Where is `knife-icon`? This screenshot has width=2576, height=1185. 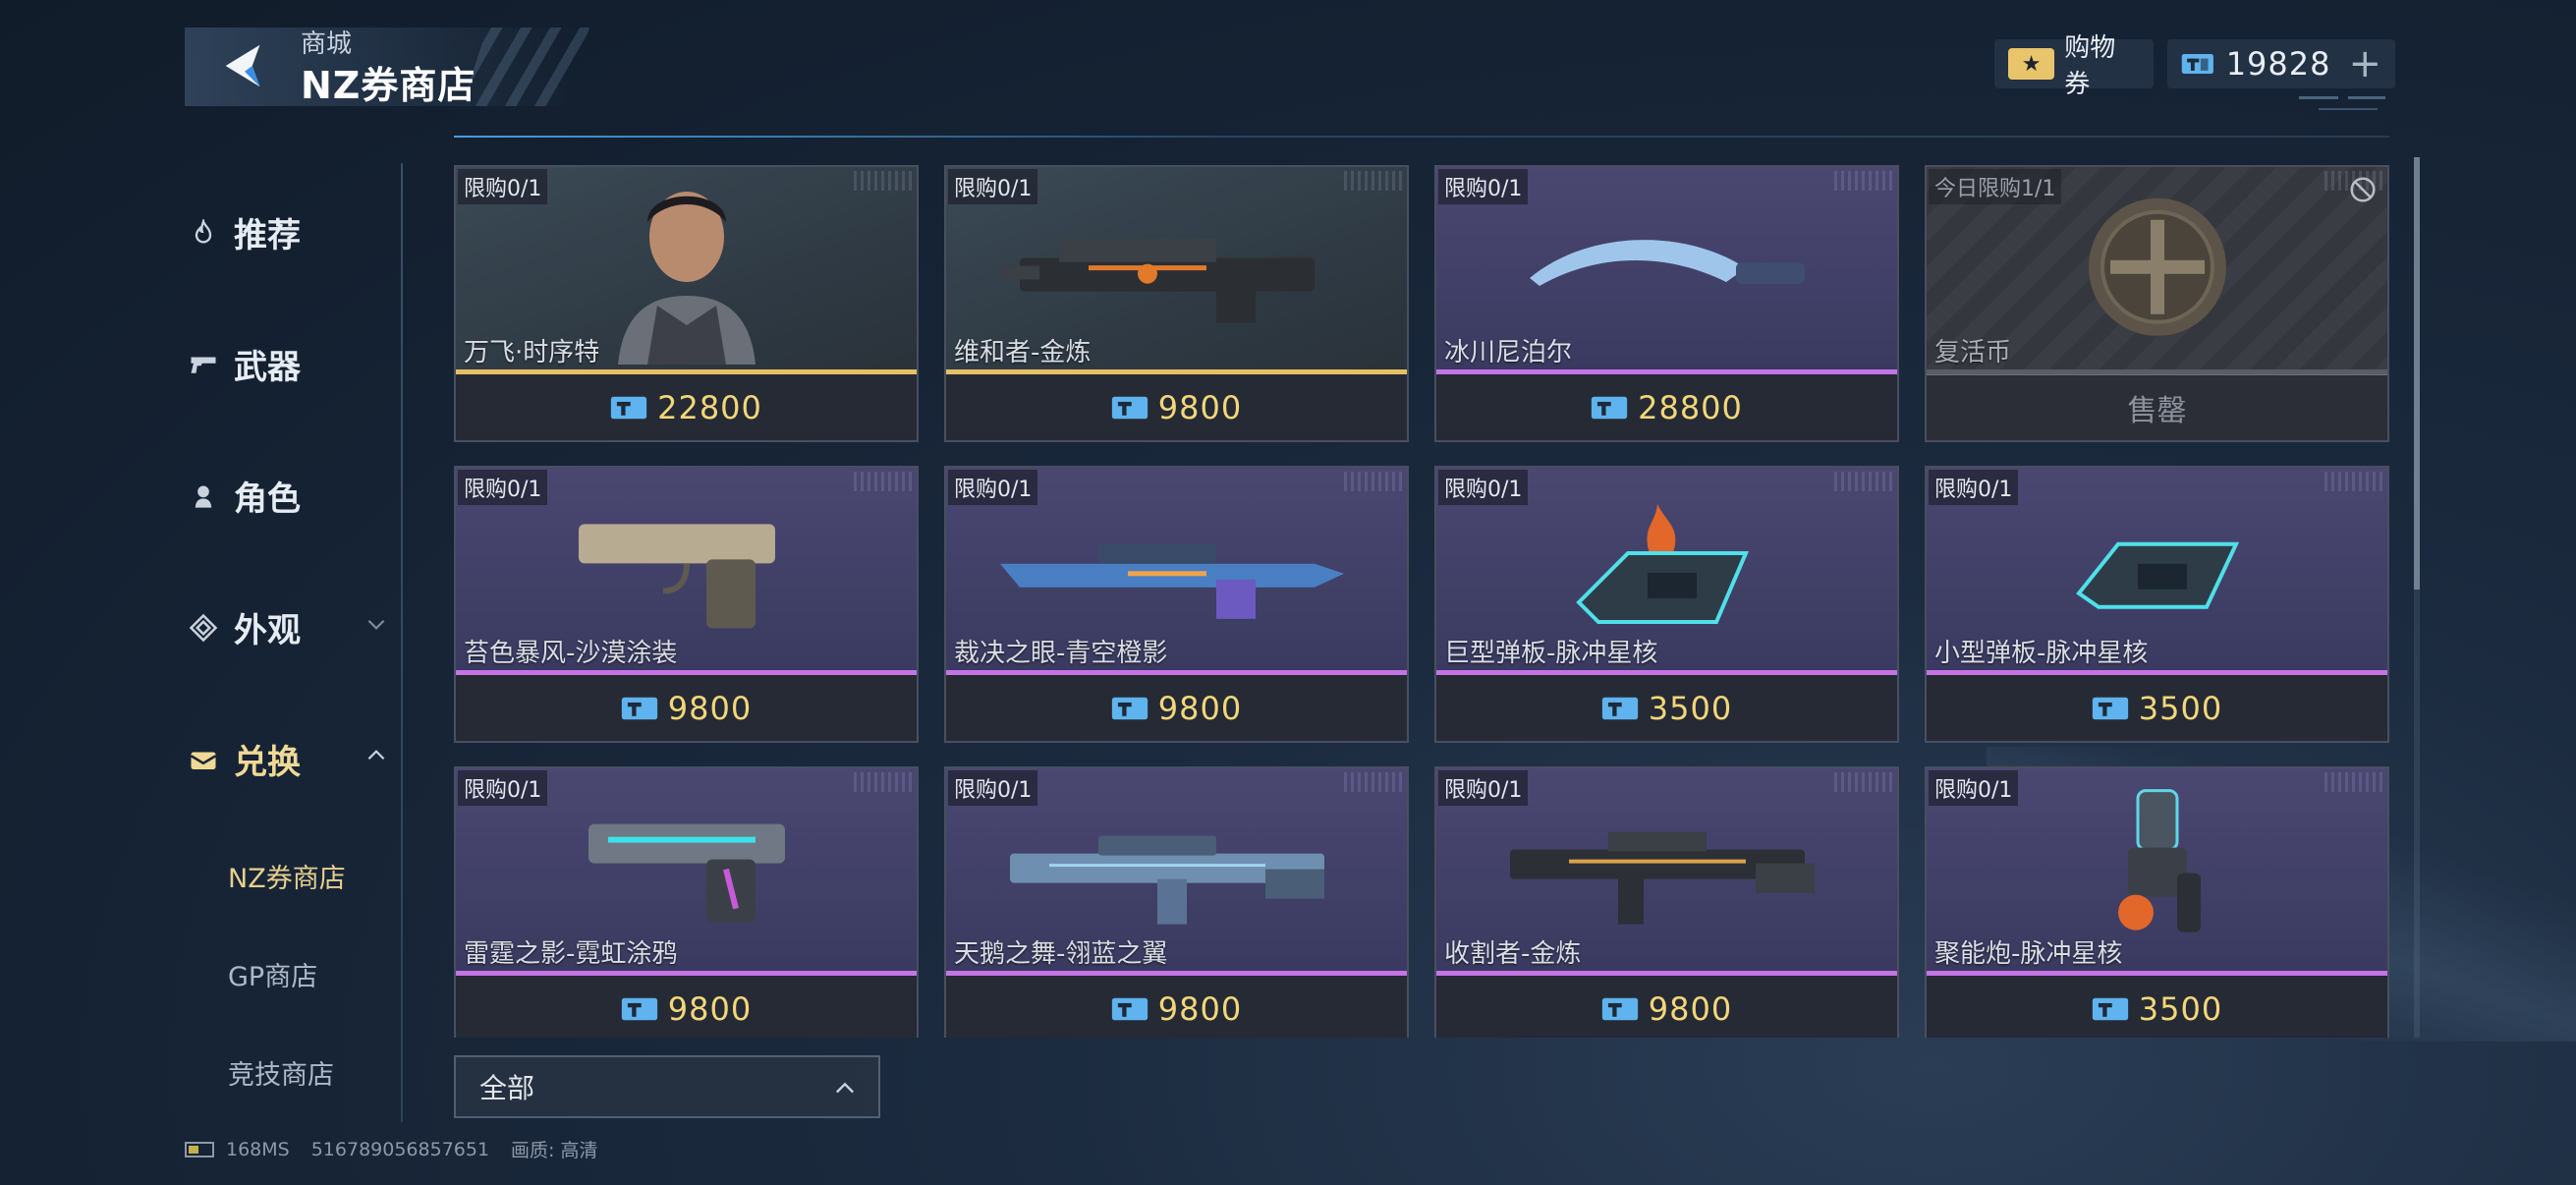 knife-icon is located at coordinates (1667, 262).